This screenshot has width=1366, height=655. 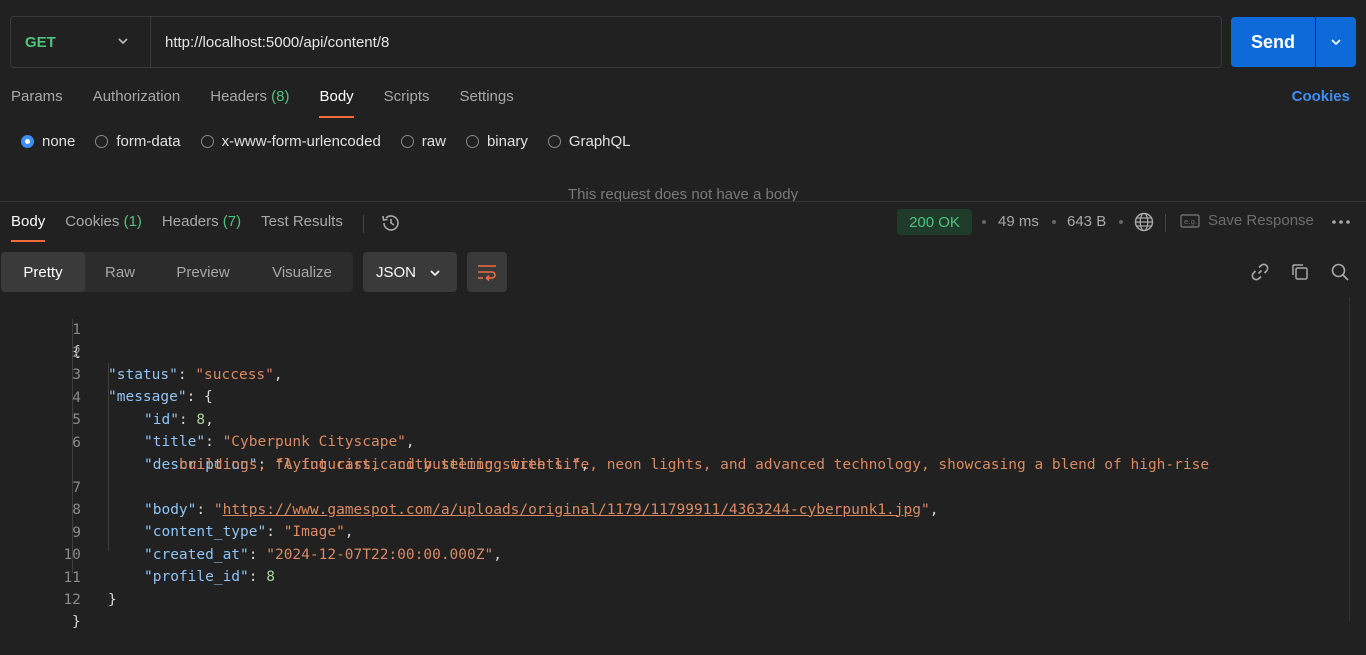 I want to click on status-badge: 200 OK, so click(x=934, y=222).